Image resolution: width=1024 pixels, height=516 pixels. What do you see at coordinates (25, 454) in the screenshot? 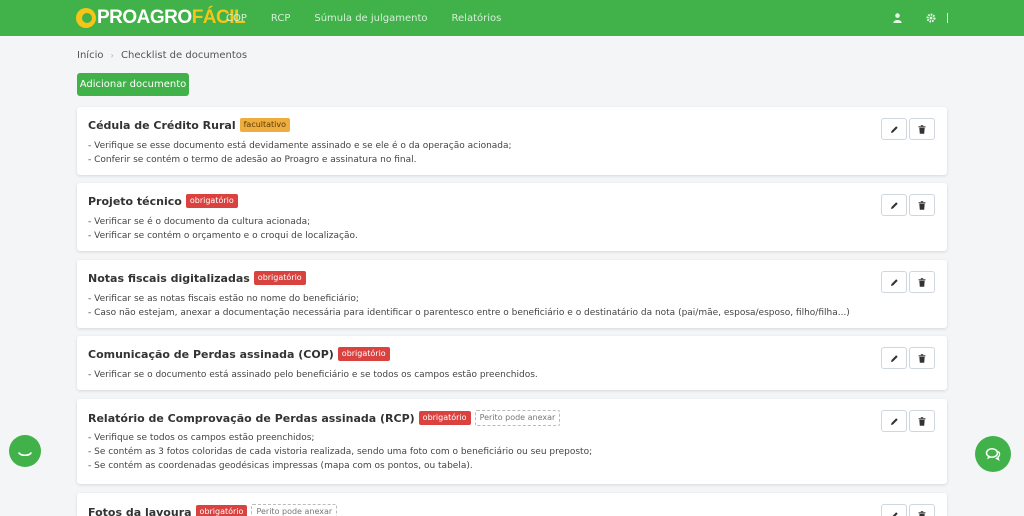
I see `chat-bubble-icon` at bounding box center [25, 454].